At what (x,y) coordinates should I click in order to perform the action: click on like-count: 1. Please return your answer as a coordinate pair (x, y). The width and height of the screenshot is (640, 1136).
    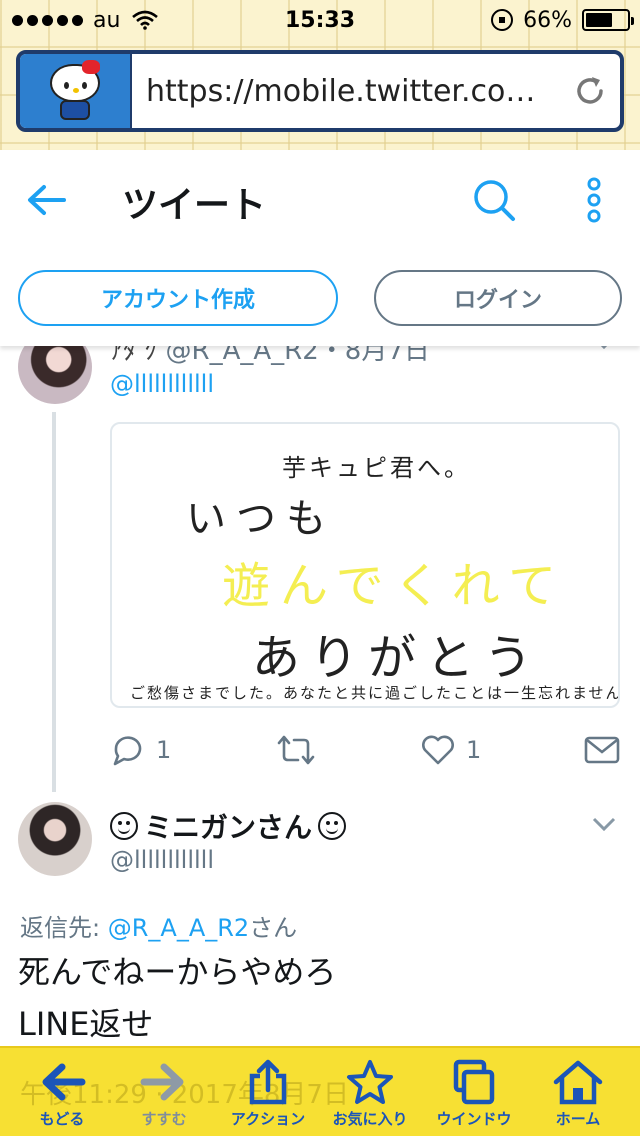
    Looking at the image, I should click on (474, 750).